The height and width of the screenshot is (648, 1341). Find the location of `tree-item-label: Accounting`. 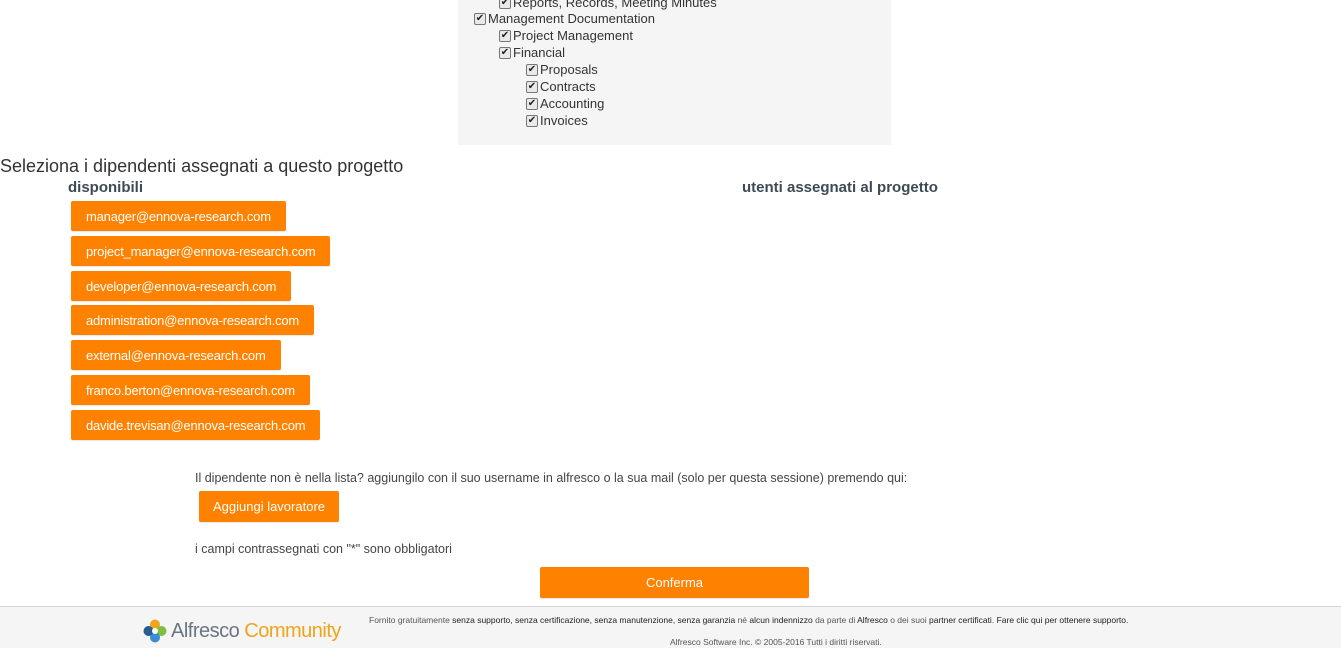

tree-item-label: Accounting is located at coordinates (572, 103).